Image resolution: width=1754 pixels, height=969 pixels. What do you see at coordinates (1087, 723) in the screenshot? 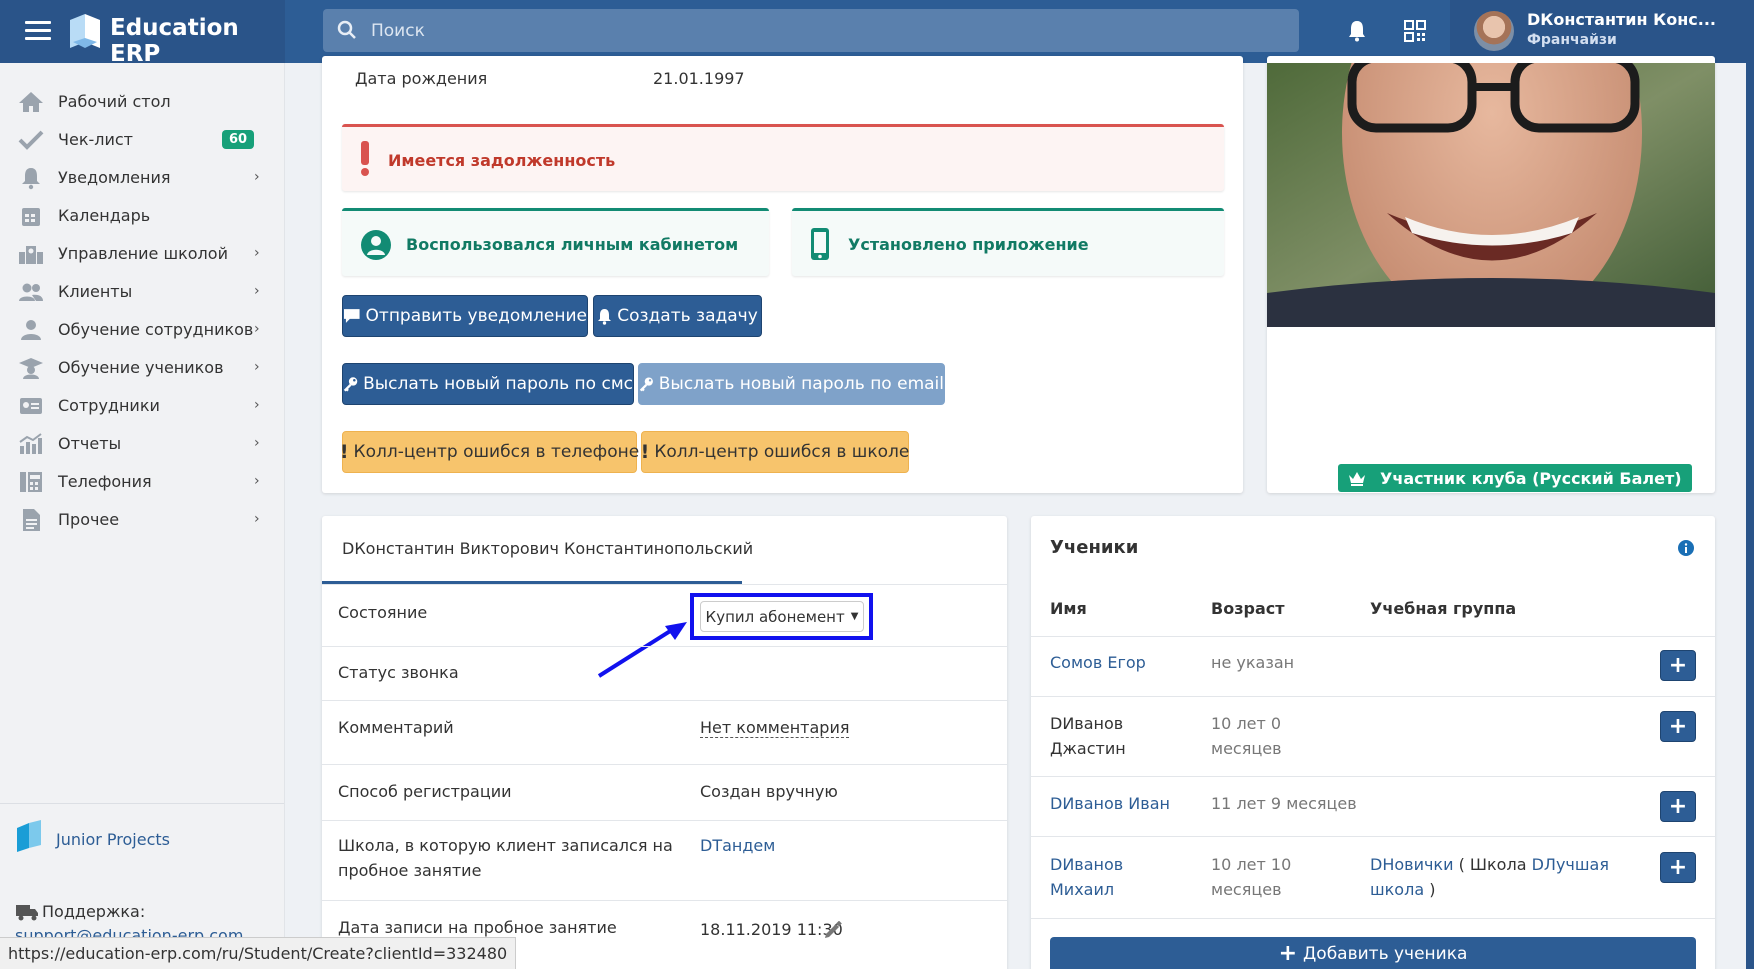
I see `student-name: DИванов` at bounding box center [1087, 723].